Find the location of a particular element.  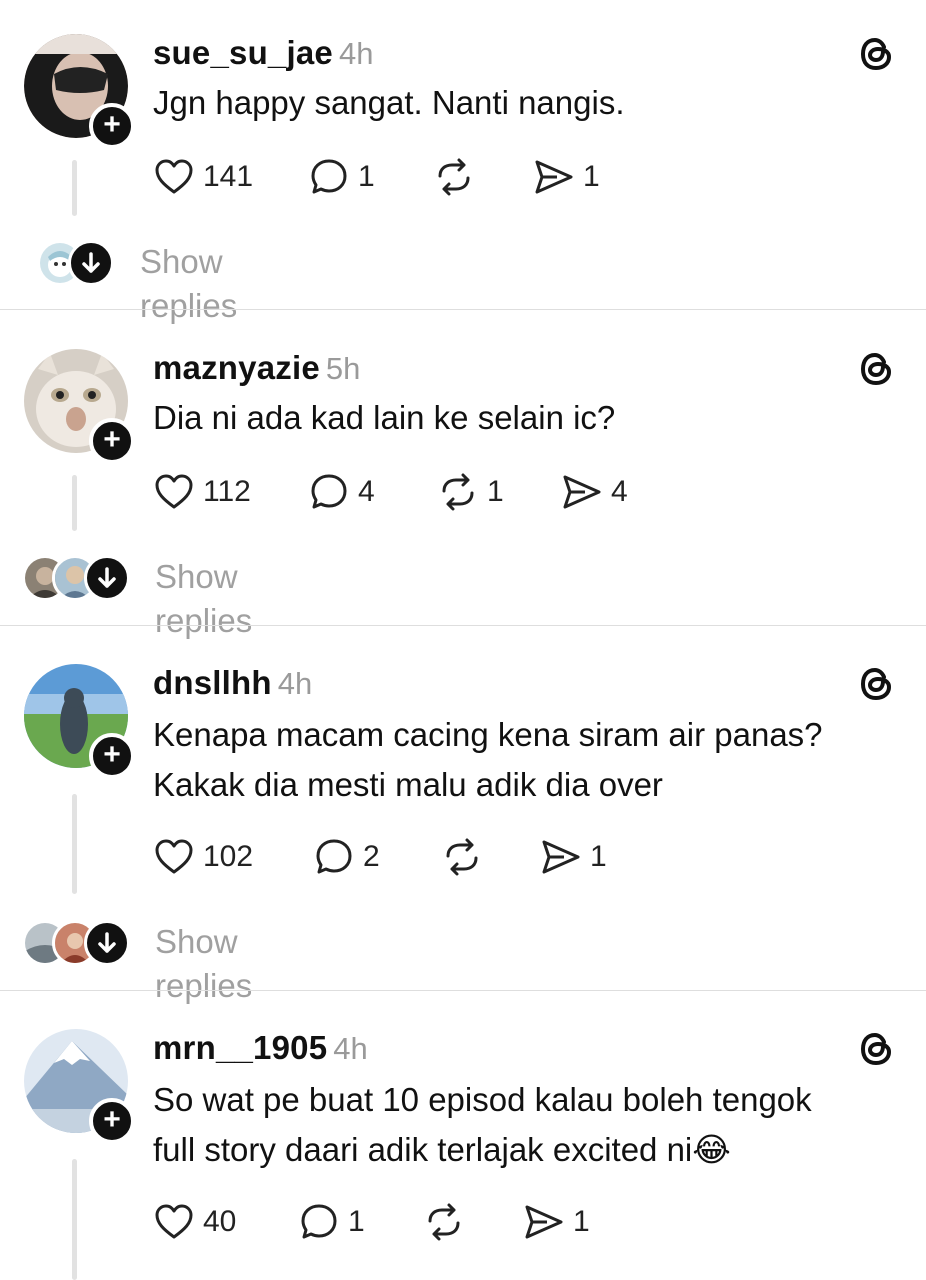

post-text: Jgn happy sangat. Nanti nangis. is located at coordinates (528, 103).